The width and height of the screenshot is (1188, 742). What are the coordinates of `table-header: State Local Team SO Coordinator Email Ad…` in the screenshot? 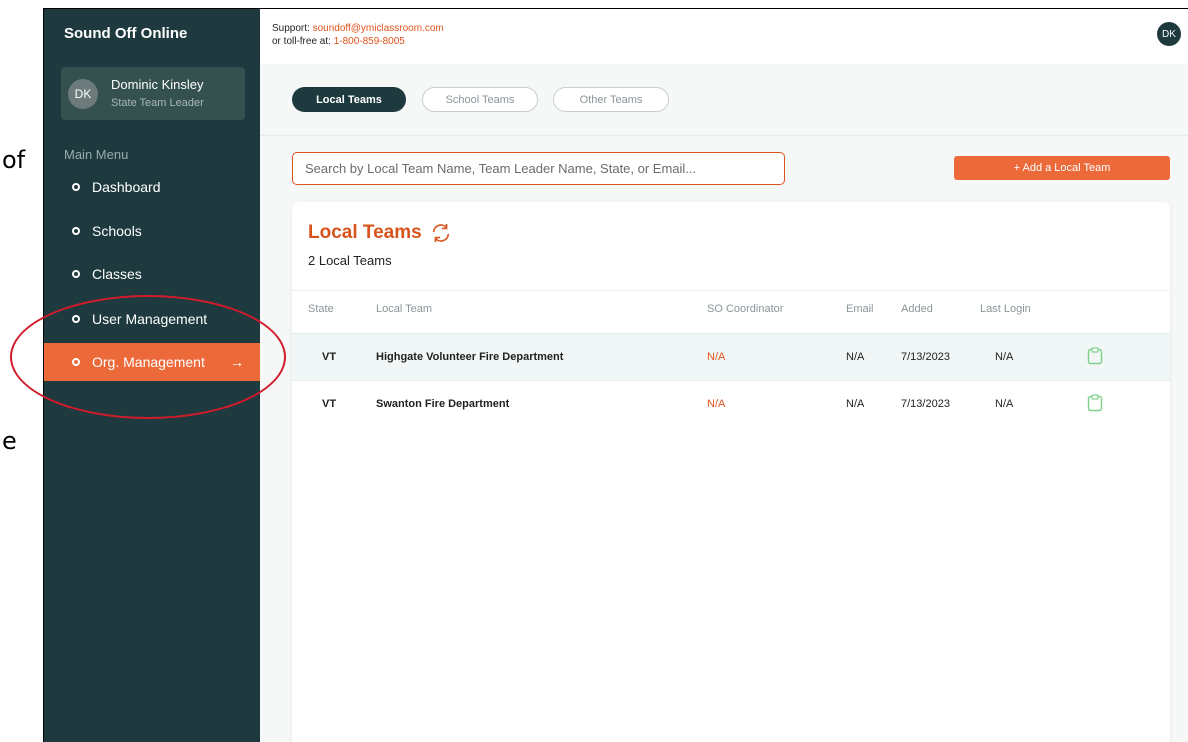 It's located at (731, 312).